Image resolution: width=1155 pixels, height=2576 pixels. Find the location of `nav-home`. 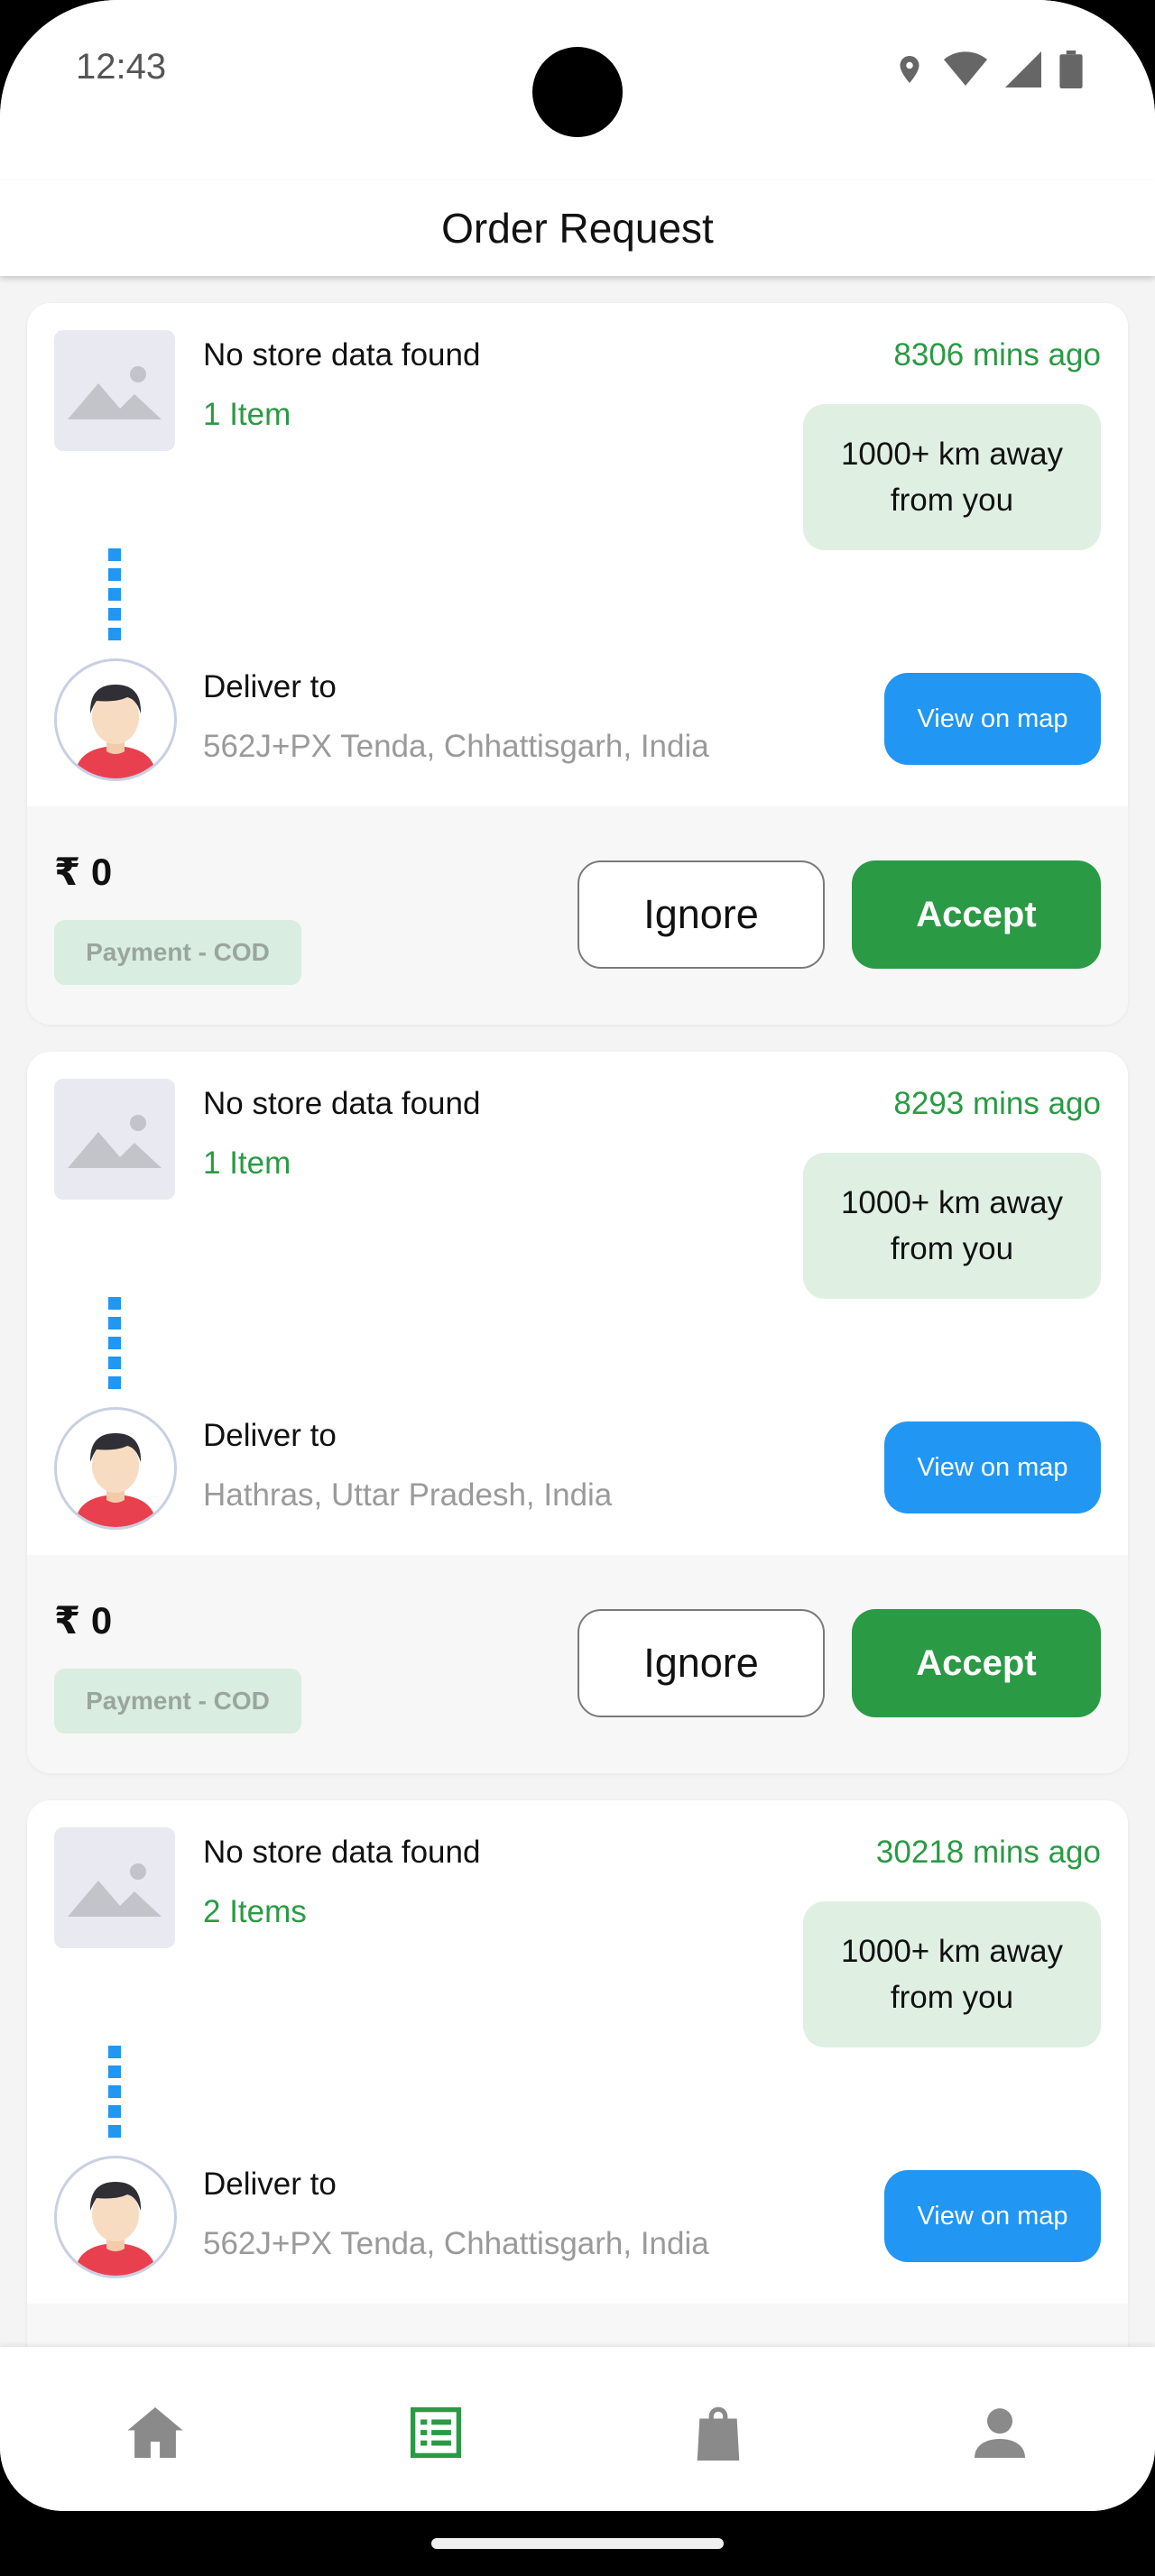

nav-home is located at coordinates (155, 2432).